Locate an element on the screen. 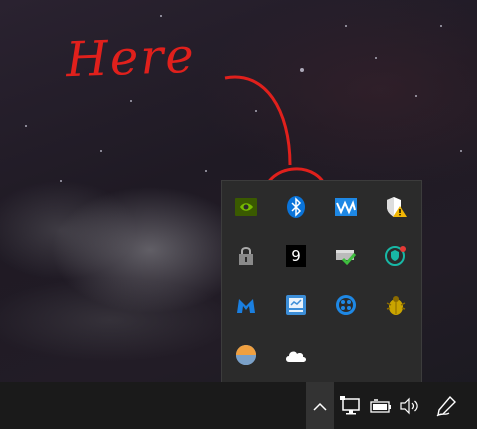 The width and height of the screenshot is (477, 429). volume-icon is located at coordinates (410, 405).